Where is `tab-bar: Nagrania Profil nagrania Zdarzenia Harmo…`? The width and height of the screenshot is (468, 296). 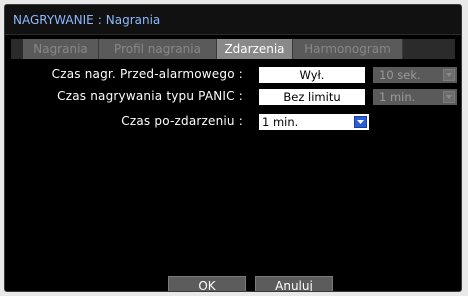
tab-bar: Nagrania Profil nagrania Zdarzenia Harmo… is located at coordinates (233, 49).